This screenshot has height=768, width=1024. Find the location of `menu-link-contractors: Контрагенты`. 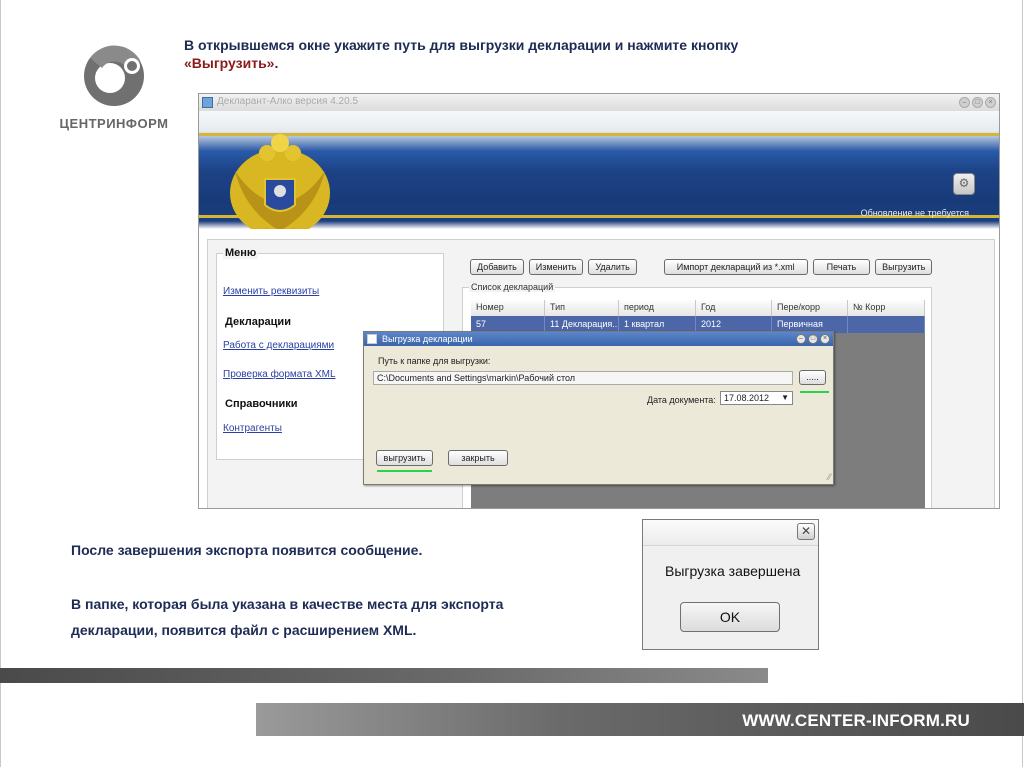

menu-link-contractors: Контрагенты is located at coordinates (252, 428).